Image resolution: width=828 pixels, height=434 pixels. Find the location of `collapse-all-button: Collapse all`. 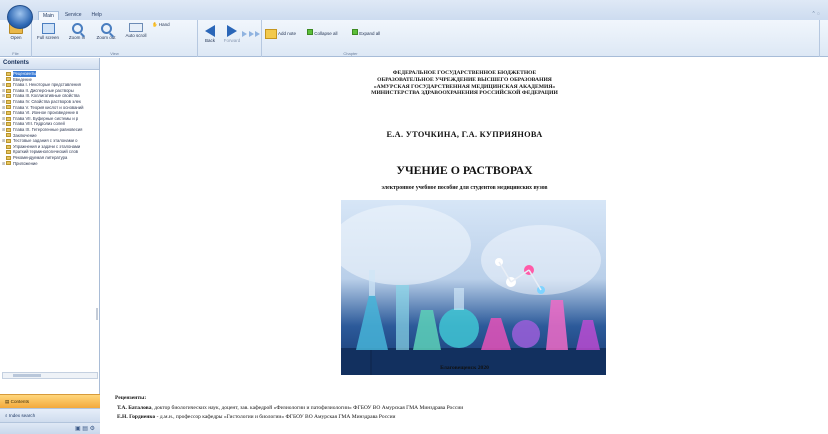

collapse-all-button: Collapse all is located at coordinates (328, 32).